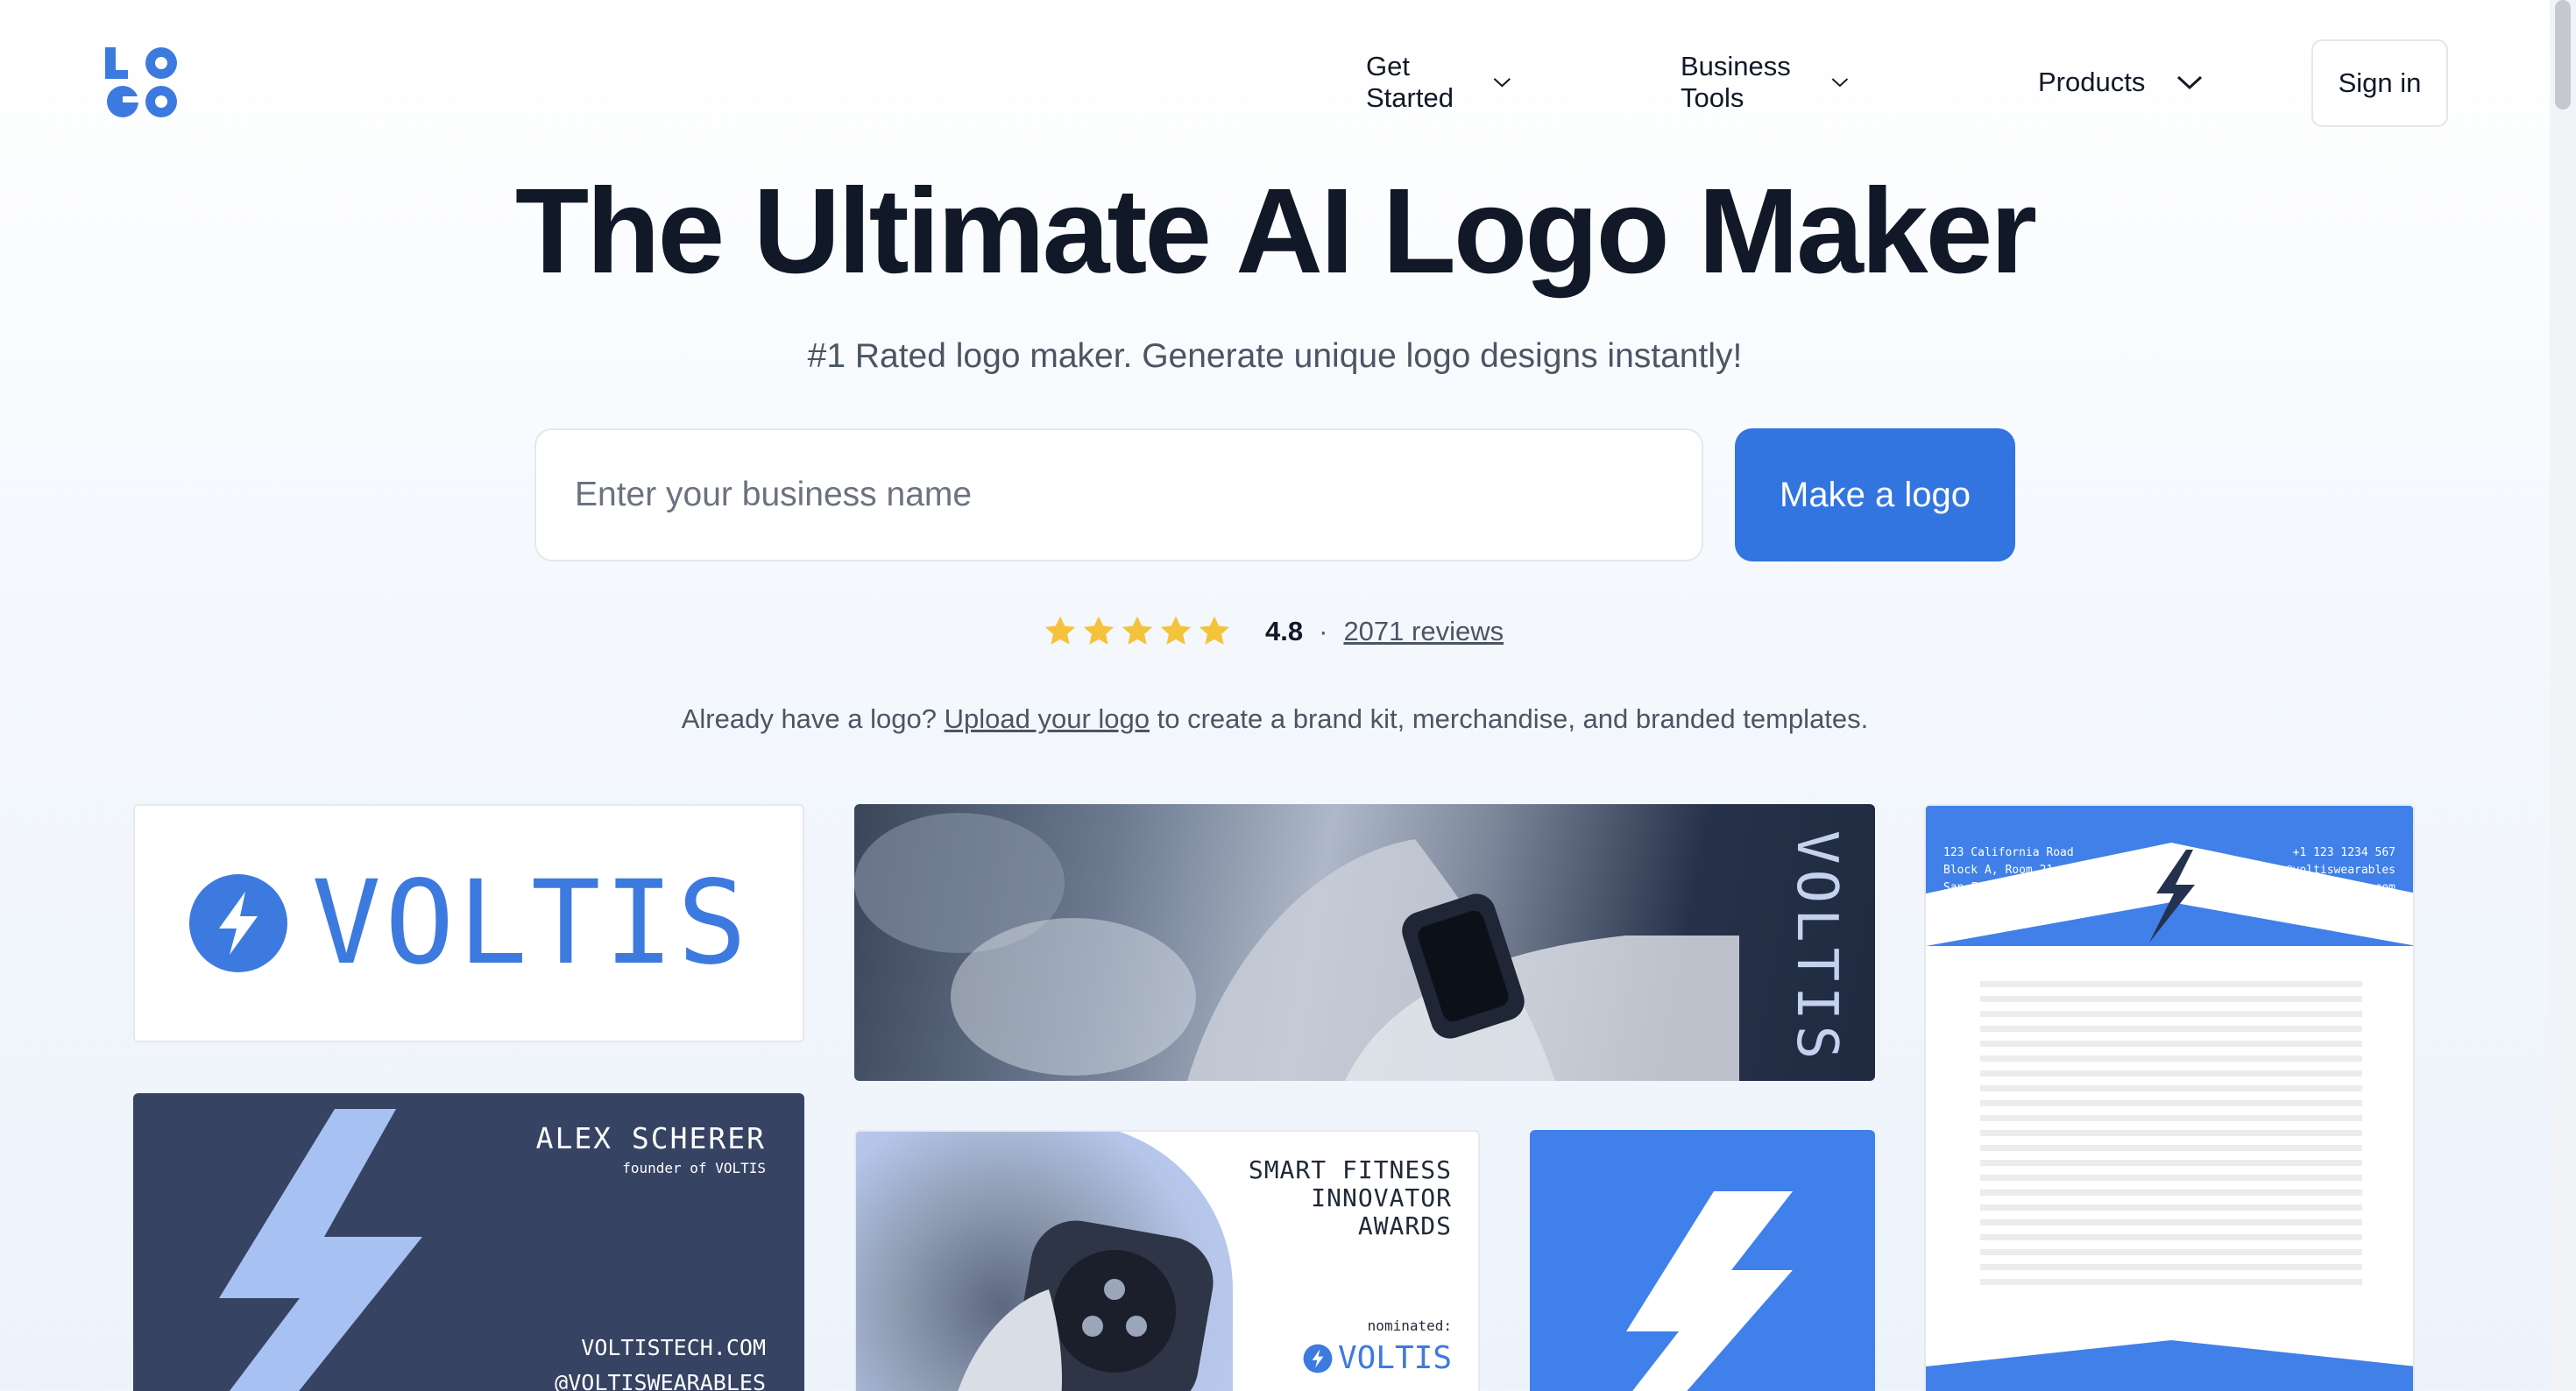 The image size is (2576, 1391). What do you see at coordinates (1394, 1358) in the screenshot?
I see `award-wordmark: VOLTIS` at bounding box center [1394, 1358].